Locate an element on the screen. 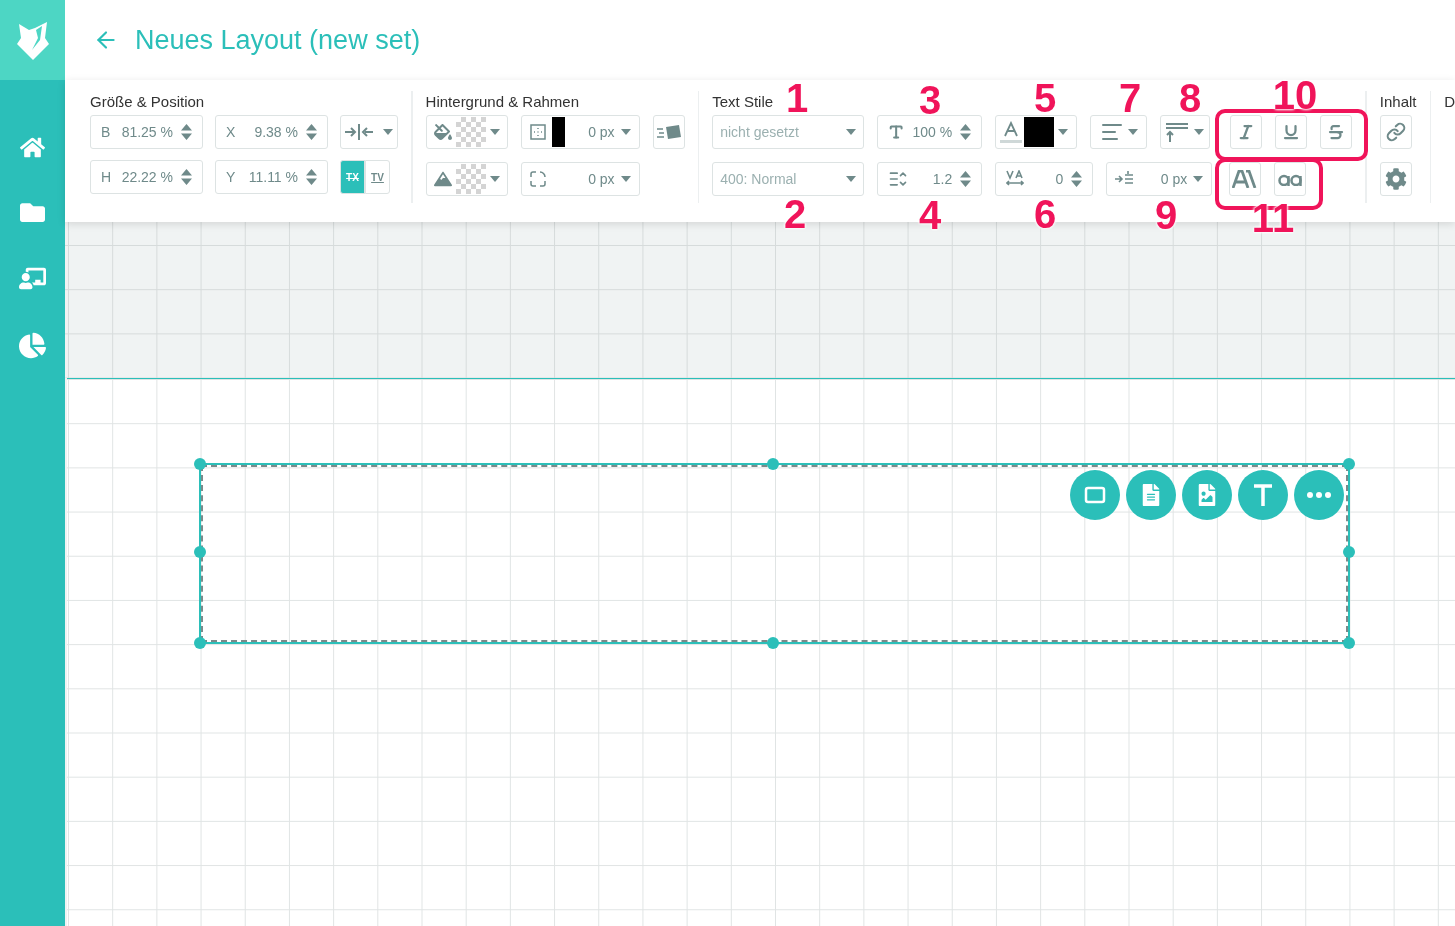  more-icon is located at coordinates (1319, 495).